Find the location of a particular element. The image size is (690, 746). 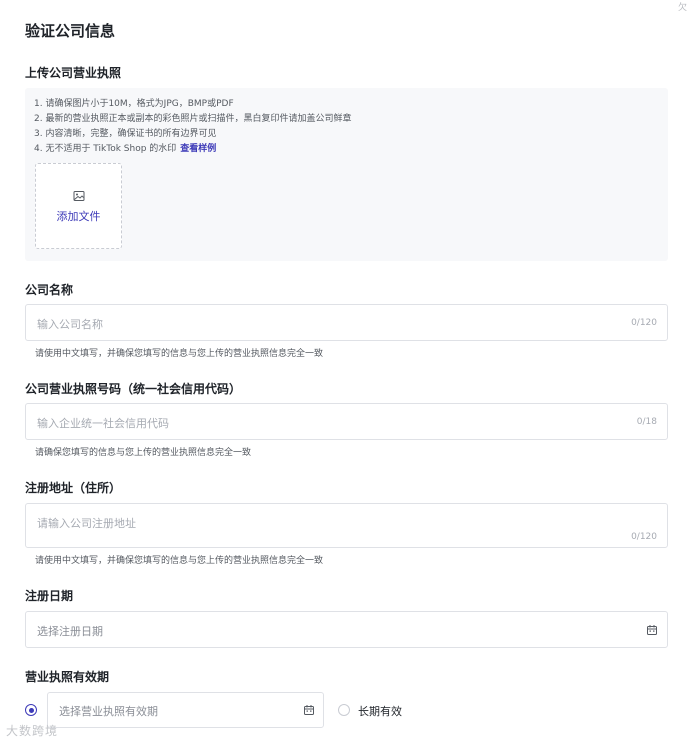

license-number-counter: 0/18 is located at coordinates (646, 422).